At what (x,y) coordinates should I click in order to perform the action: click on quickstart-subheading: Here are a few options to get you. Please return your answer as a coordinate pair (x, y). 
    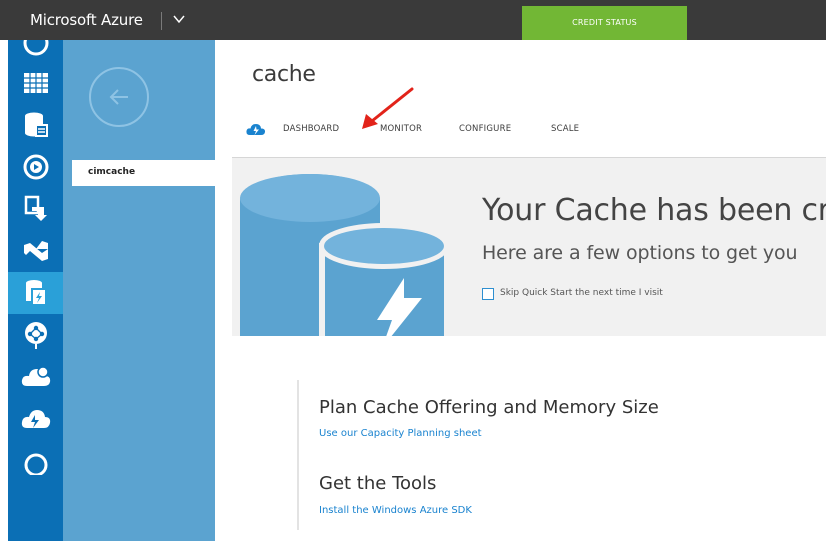
    Looking at the image, I should click on (640, 253).